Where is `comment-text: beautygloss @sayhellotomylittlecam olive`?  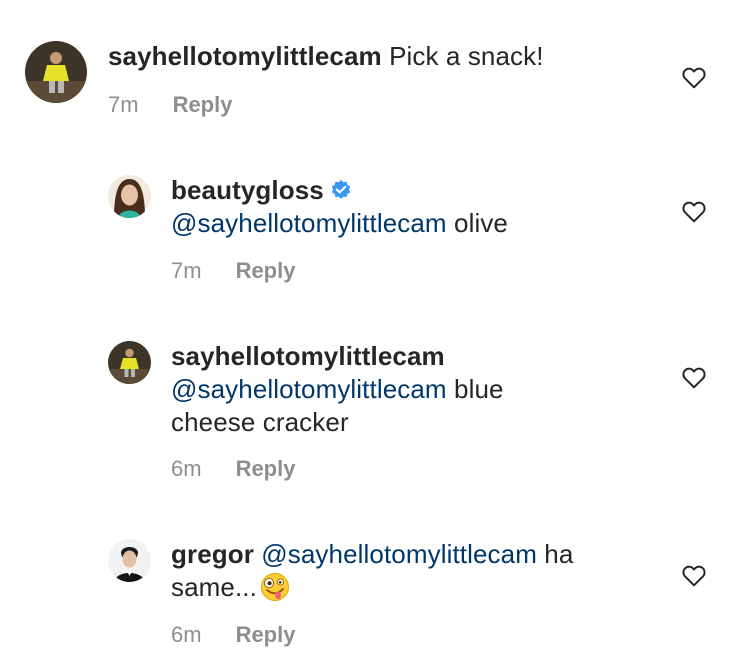
comment-text: beautygloss @sayhellotomylittlecam olive is located at coordinates (421, 207).